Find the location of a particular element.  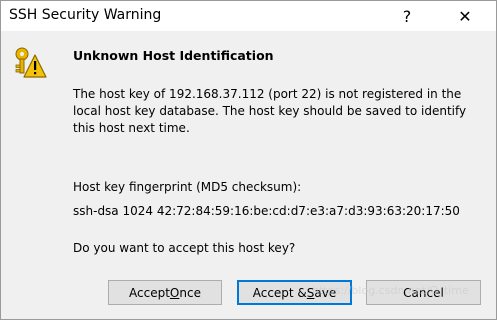

accept-question: Do you want to accept this host key? is located at coordinates (184, 248).